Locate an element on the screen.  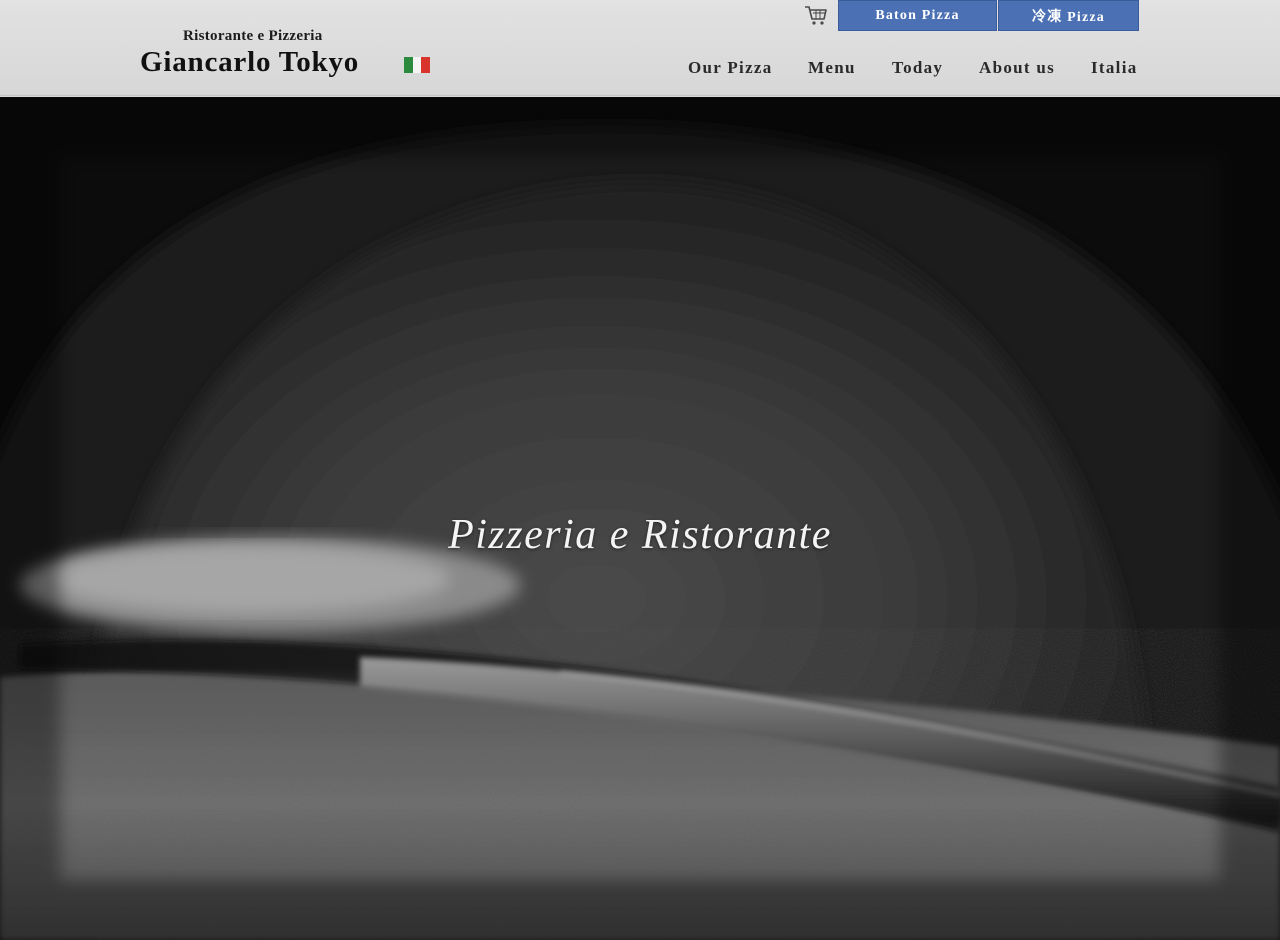
nav-about-us: About us is located at coordinates (1017, 69).